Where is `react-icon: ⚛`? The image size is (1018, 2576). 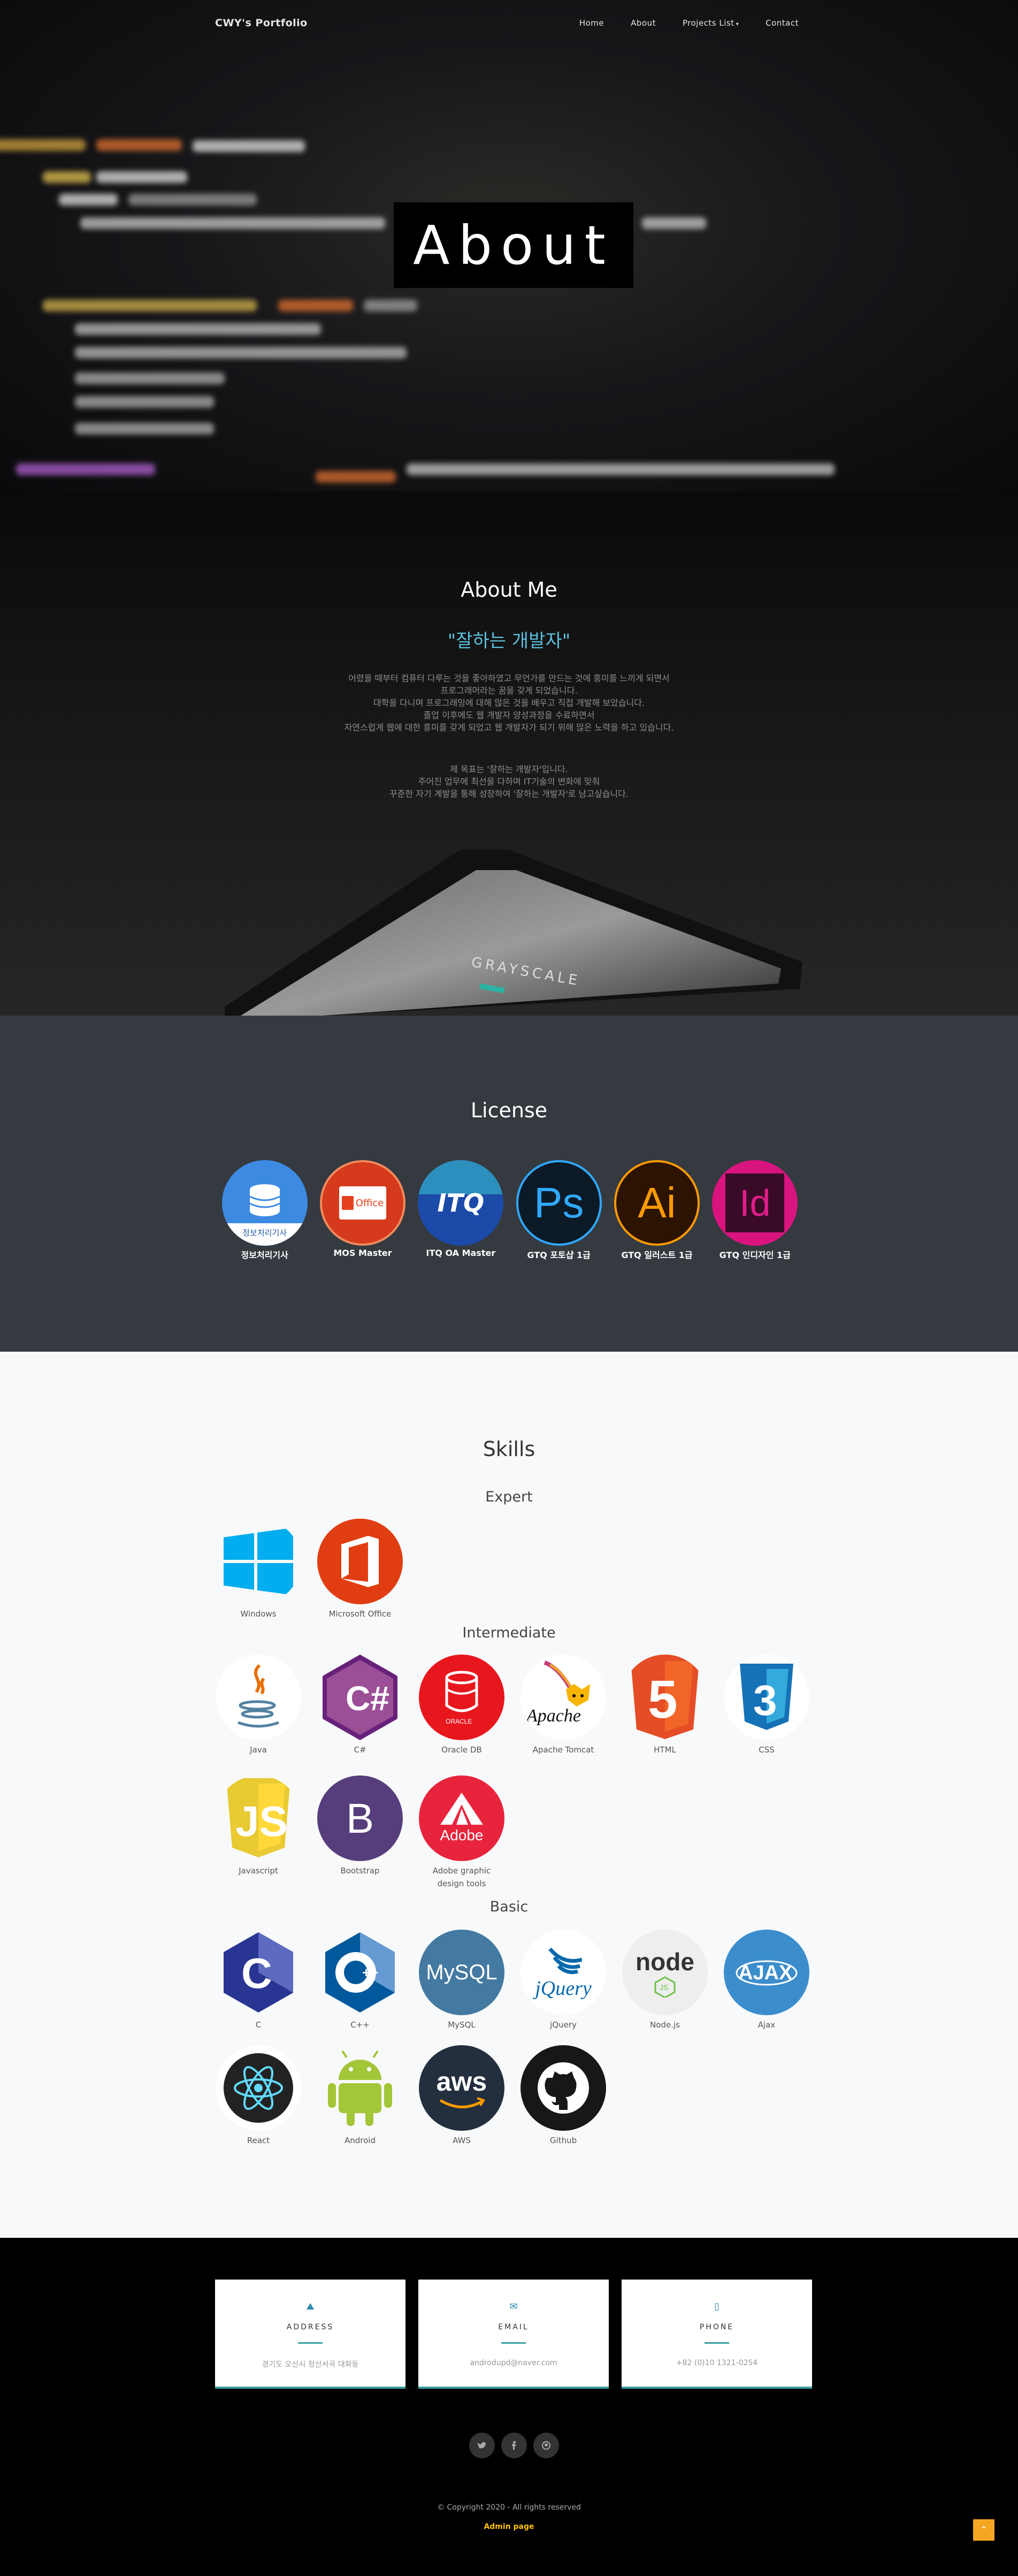
react-icon: ⚛ is located at coordinates (258, 2088).